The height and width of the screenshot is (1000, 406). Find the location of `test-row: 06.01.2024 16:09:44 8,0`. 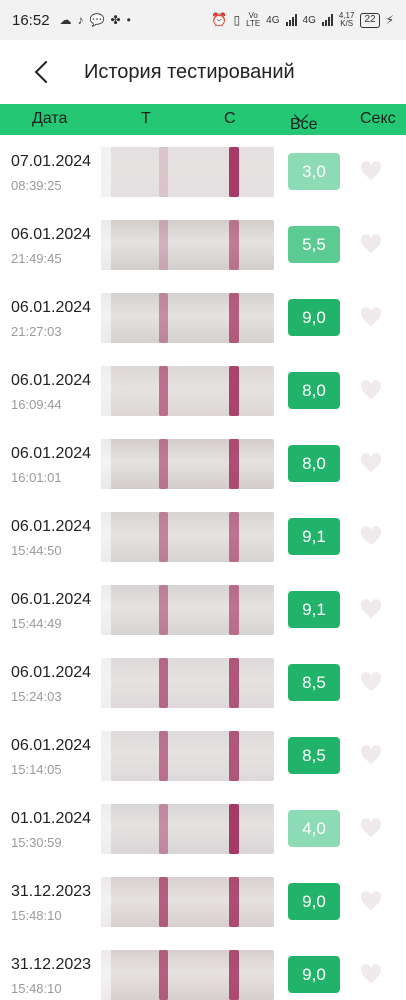

test-row: 06.01.2024 16:09:44 8,0 is located at coordinates (203, 390).